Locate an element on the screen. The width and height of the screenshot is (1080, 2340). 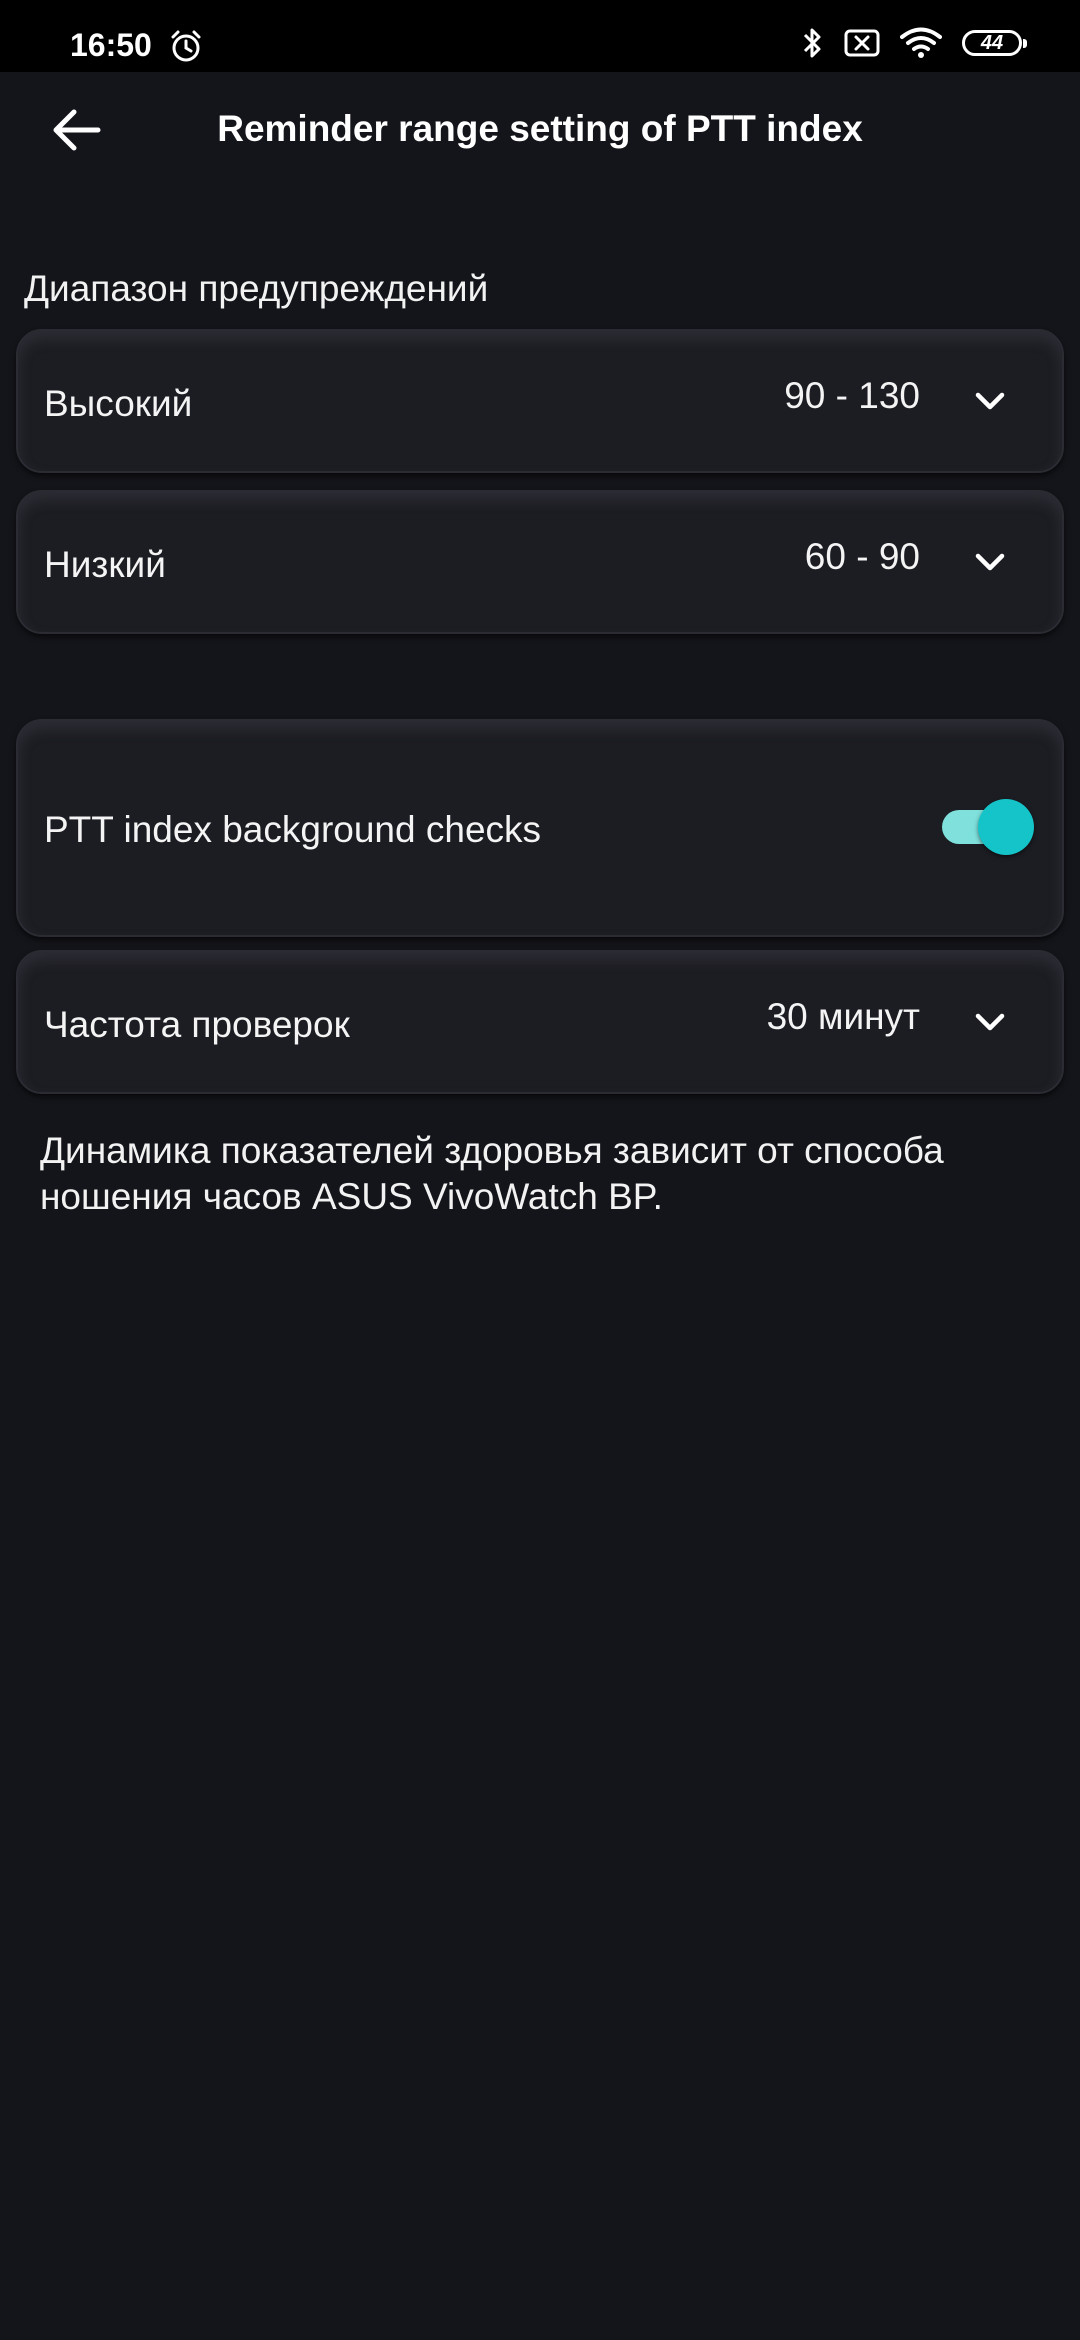
background-checks-toggle is located at coordinates (984, 827).